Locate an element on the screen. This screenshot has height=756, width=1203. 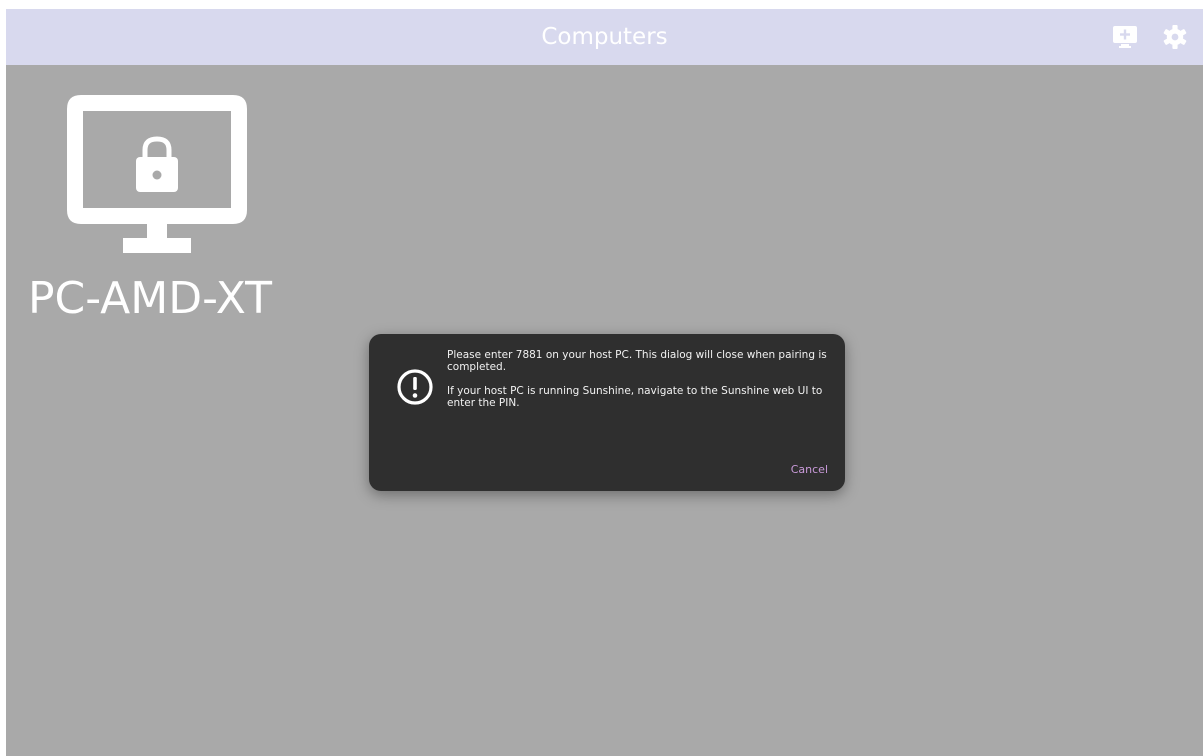
computer-tile: PC-AMD-XT is located at coordinates (155, 215).